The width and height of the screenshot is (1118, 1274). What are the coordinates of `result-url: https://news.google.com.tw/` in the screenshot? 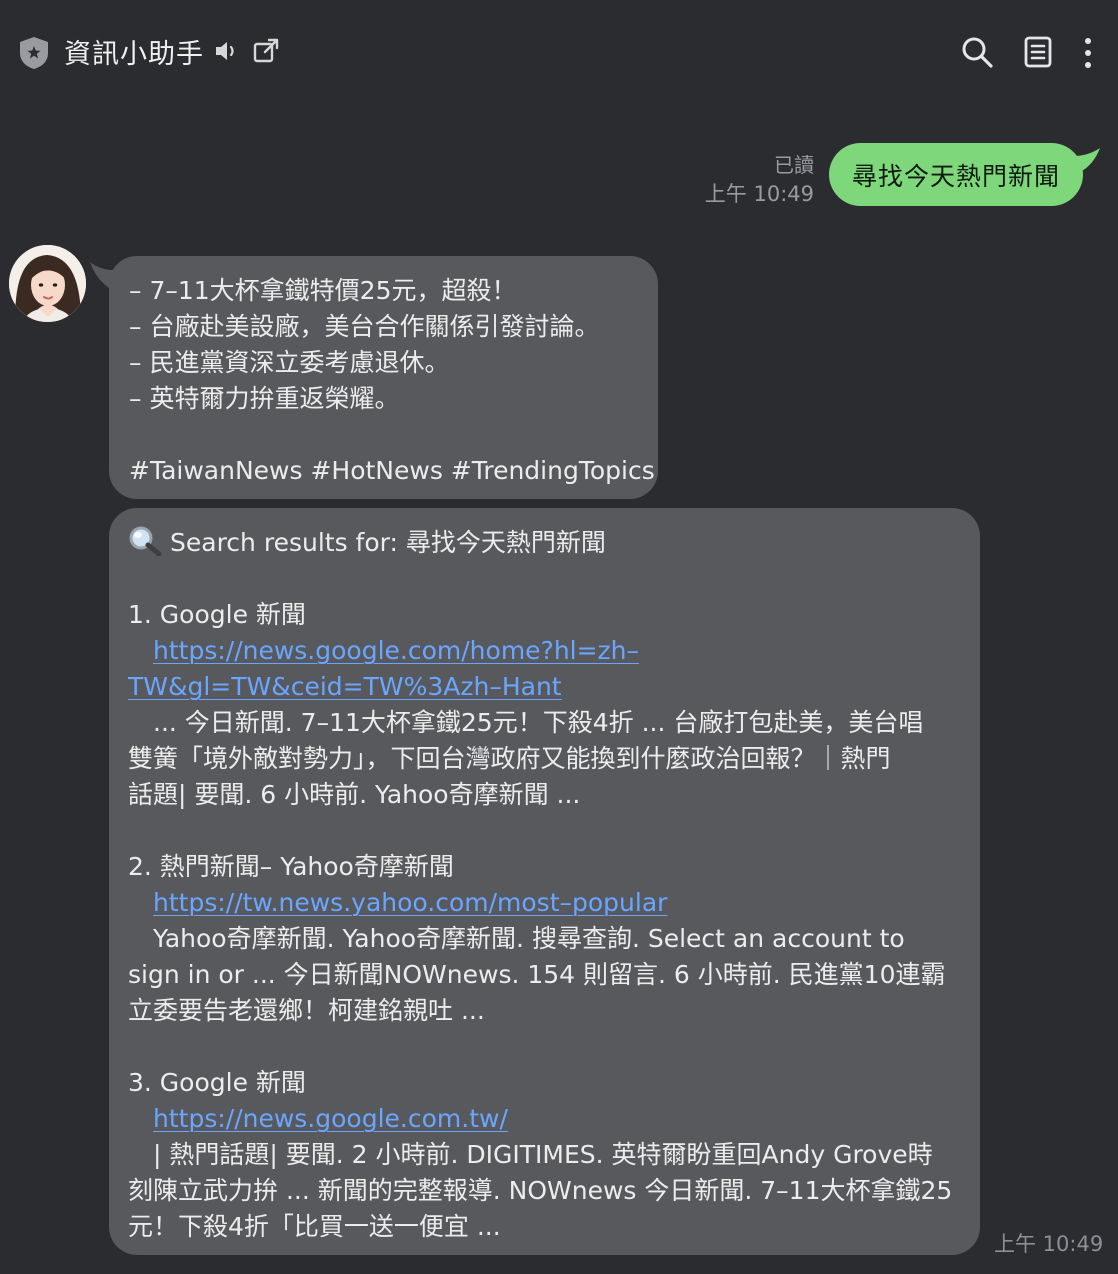 It's located at (330, 1118).